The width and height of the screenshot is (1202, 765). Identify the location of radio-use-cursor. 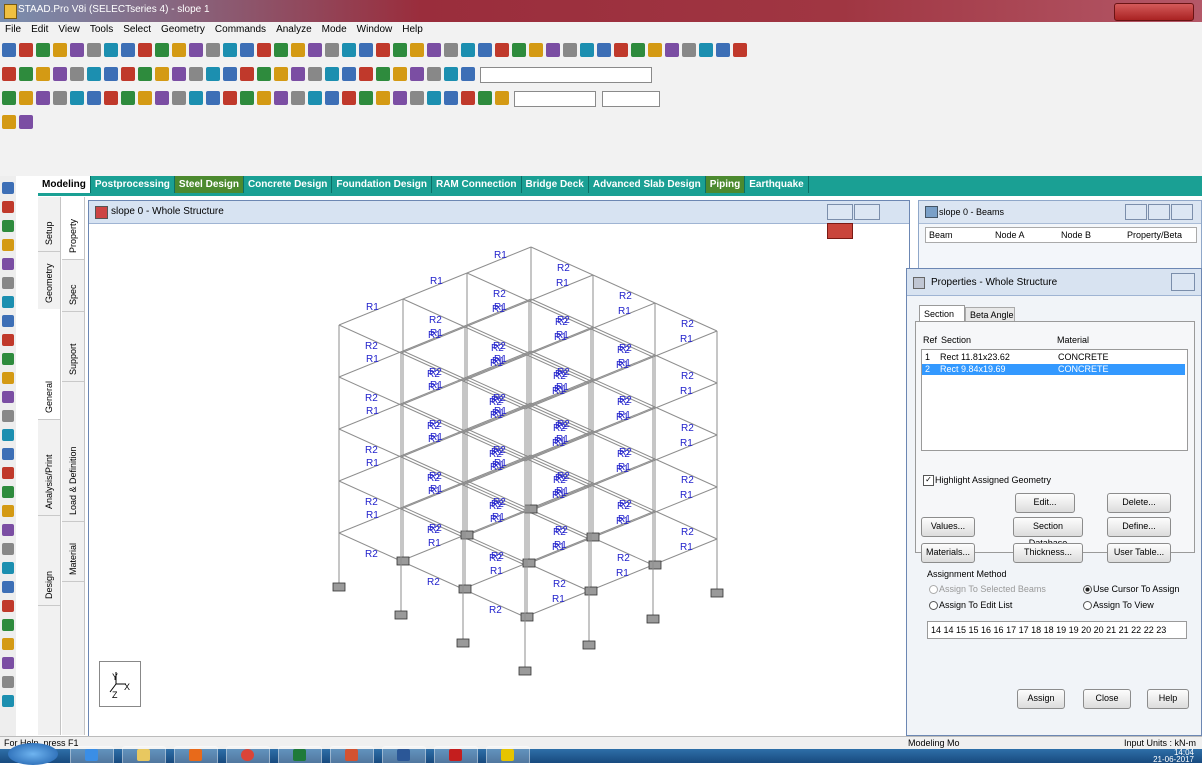
(1087, 589).